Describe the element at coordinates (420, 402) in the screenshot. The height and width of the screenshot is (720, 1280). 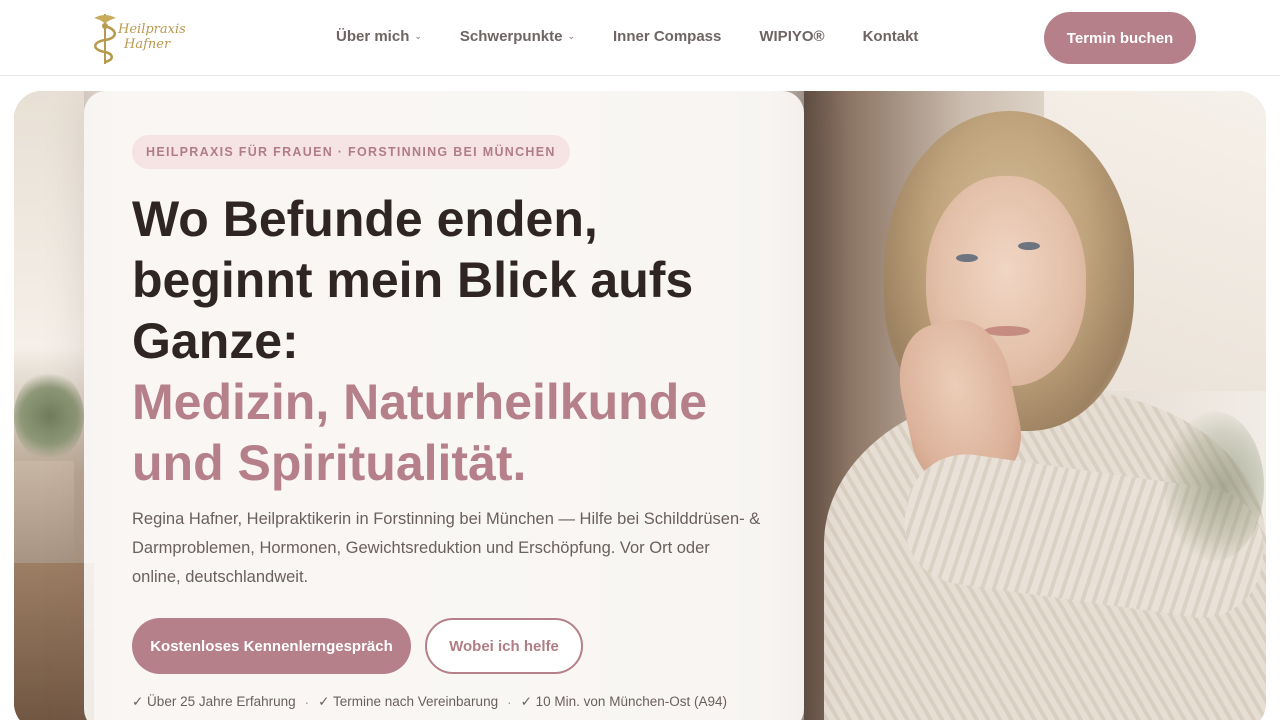
I see `headline-accent-1: Medizin, Naturheilkunde` at that location.